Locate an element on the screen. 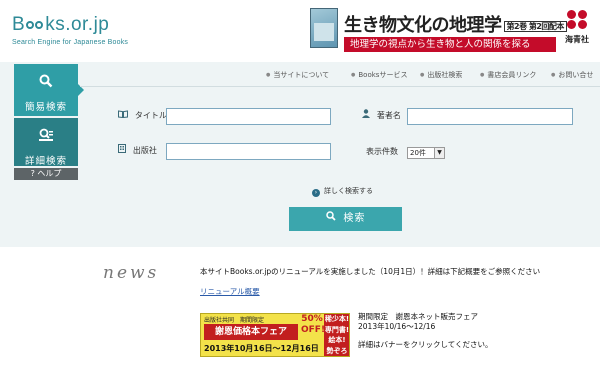  tab-simple-search: 簡易検索 is located at coordinates (49, 90).